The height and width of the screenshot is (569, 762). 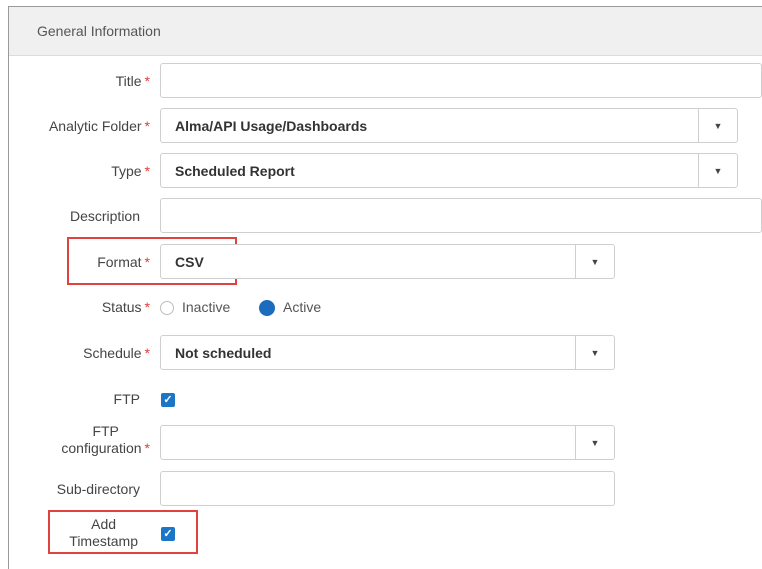 What do you see at coordinates (461, 80) in the screenshot?
I see `title-input` at bounding box center [461, 80].